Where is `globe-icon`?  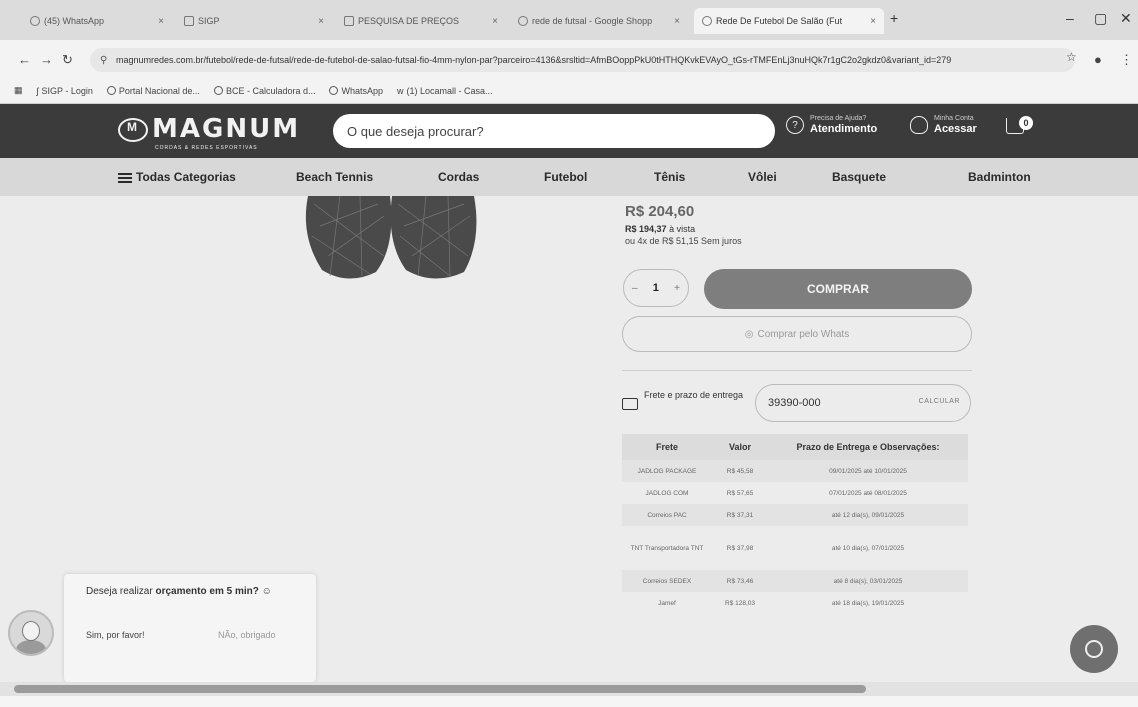 globe-icon is located at coordinates (218, 90).